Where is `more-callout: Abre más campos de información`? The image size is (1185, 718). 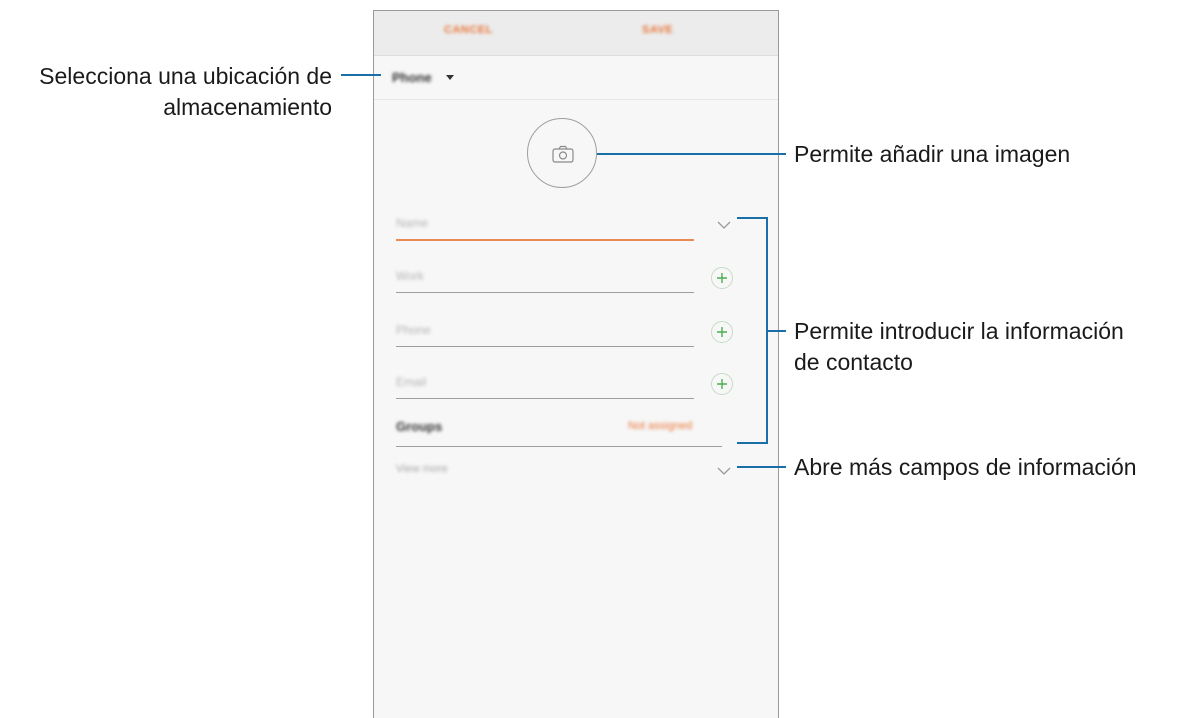 more-callout: Abre más campos de información is located at coordinates (965, 467).